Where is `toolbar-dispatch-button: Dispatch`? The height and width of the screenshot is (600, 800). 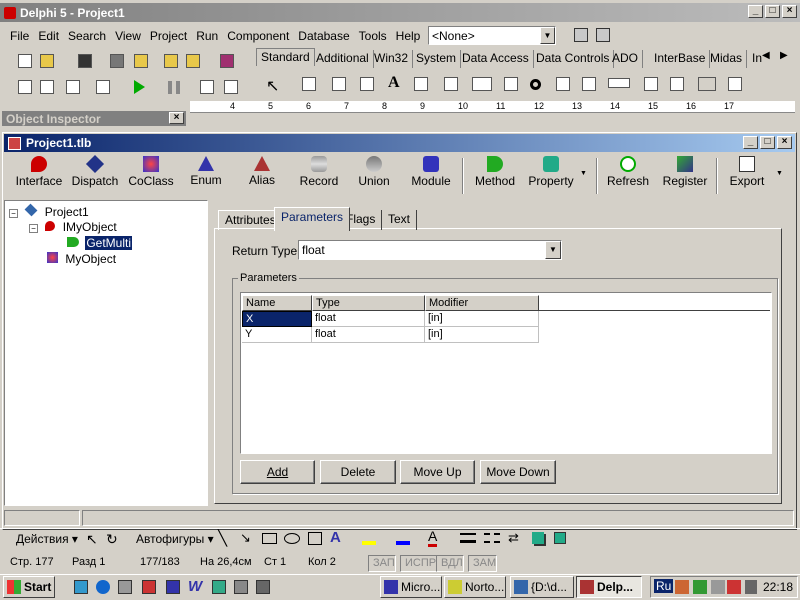
toolbar-dispatch-button: Dispatch is located at coordinates (95, 175).